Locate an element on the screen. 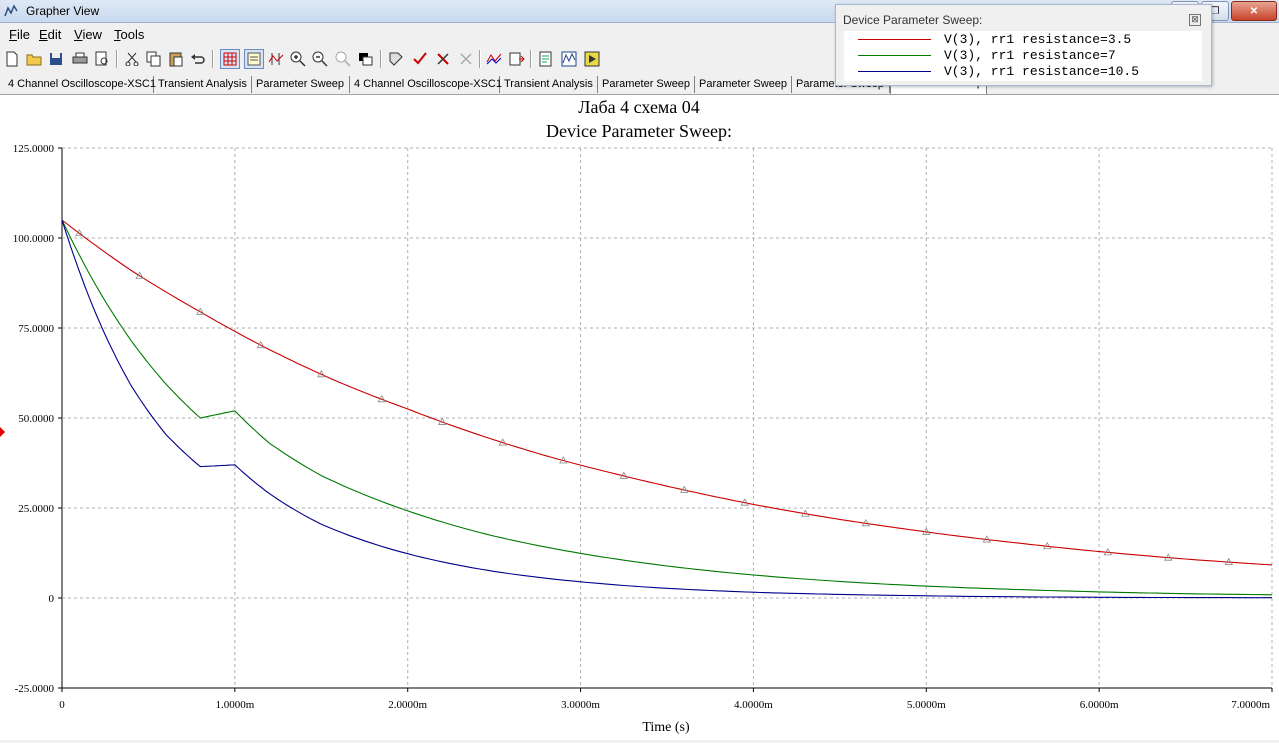 Image resolution: width=1279 pixels, height=743 pixels. x-tick-label: 1.0000m is located at coordinates (234, 705).